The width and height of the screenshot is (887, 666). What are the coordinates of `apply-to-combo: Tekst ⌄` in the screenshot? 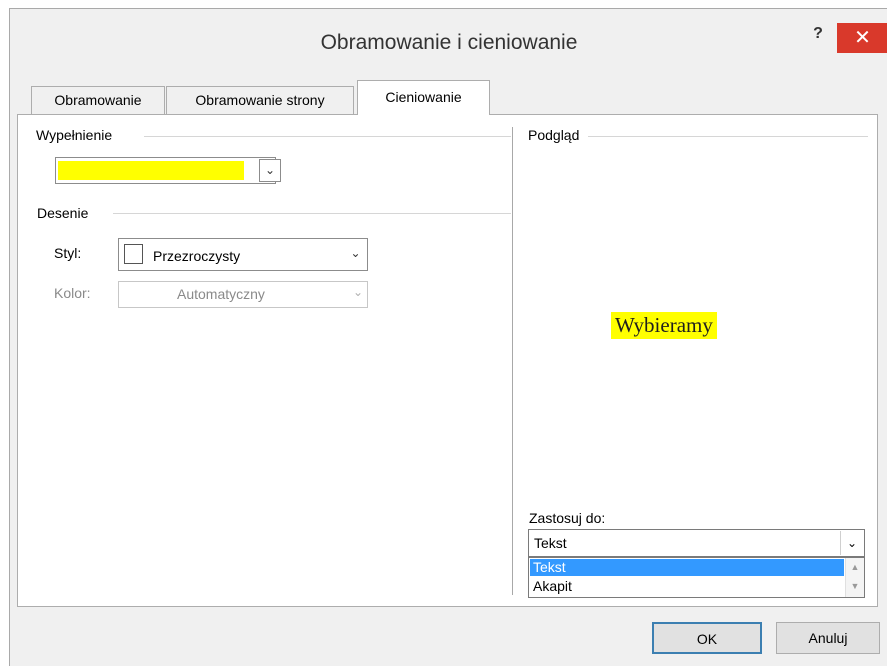 It's located at (696, 543).